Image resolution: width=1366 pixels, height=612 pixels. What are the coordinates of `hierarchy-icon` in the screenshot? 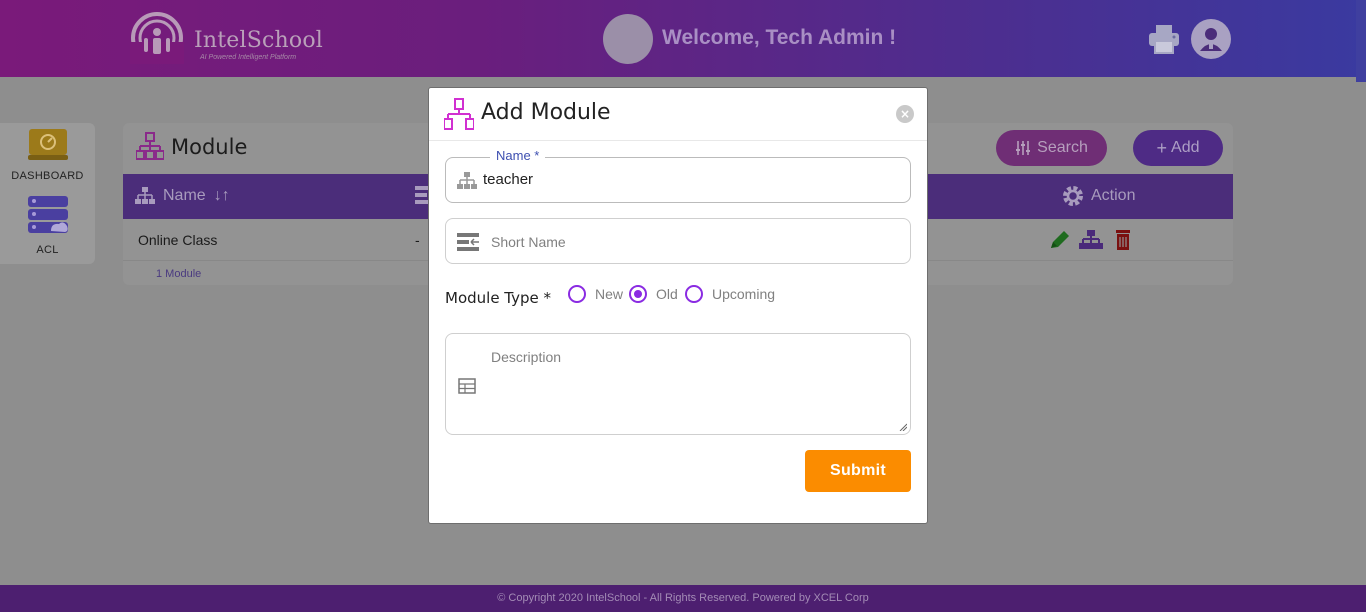 It's located at (1091, 240).